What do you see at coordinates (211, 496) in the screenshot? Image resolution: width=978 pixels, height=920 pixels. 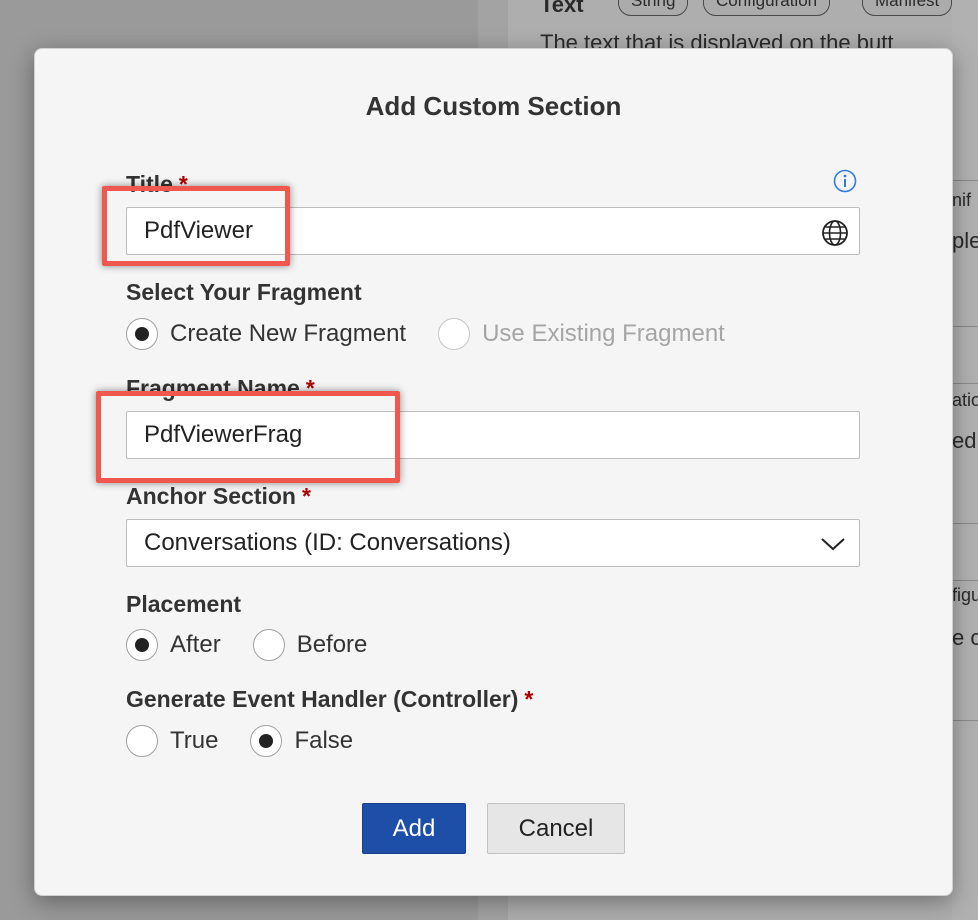 I see `anchor-section-label-text: Anchor Section` at bounding box center [211, 496].